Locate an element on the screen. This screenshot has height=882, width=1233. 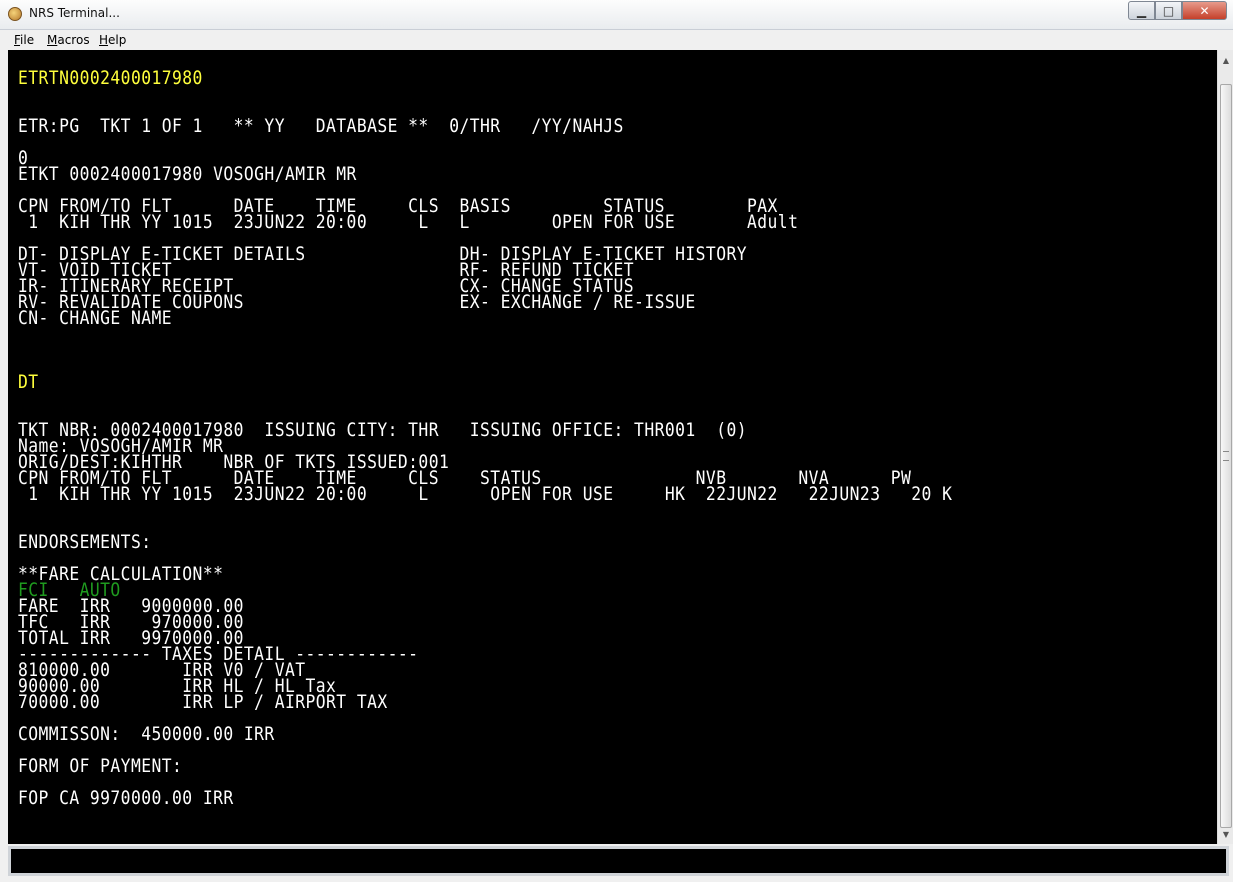
minimize-button: ▁ is located at coordinates (1141, 10).